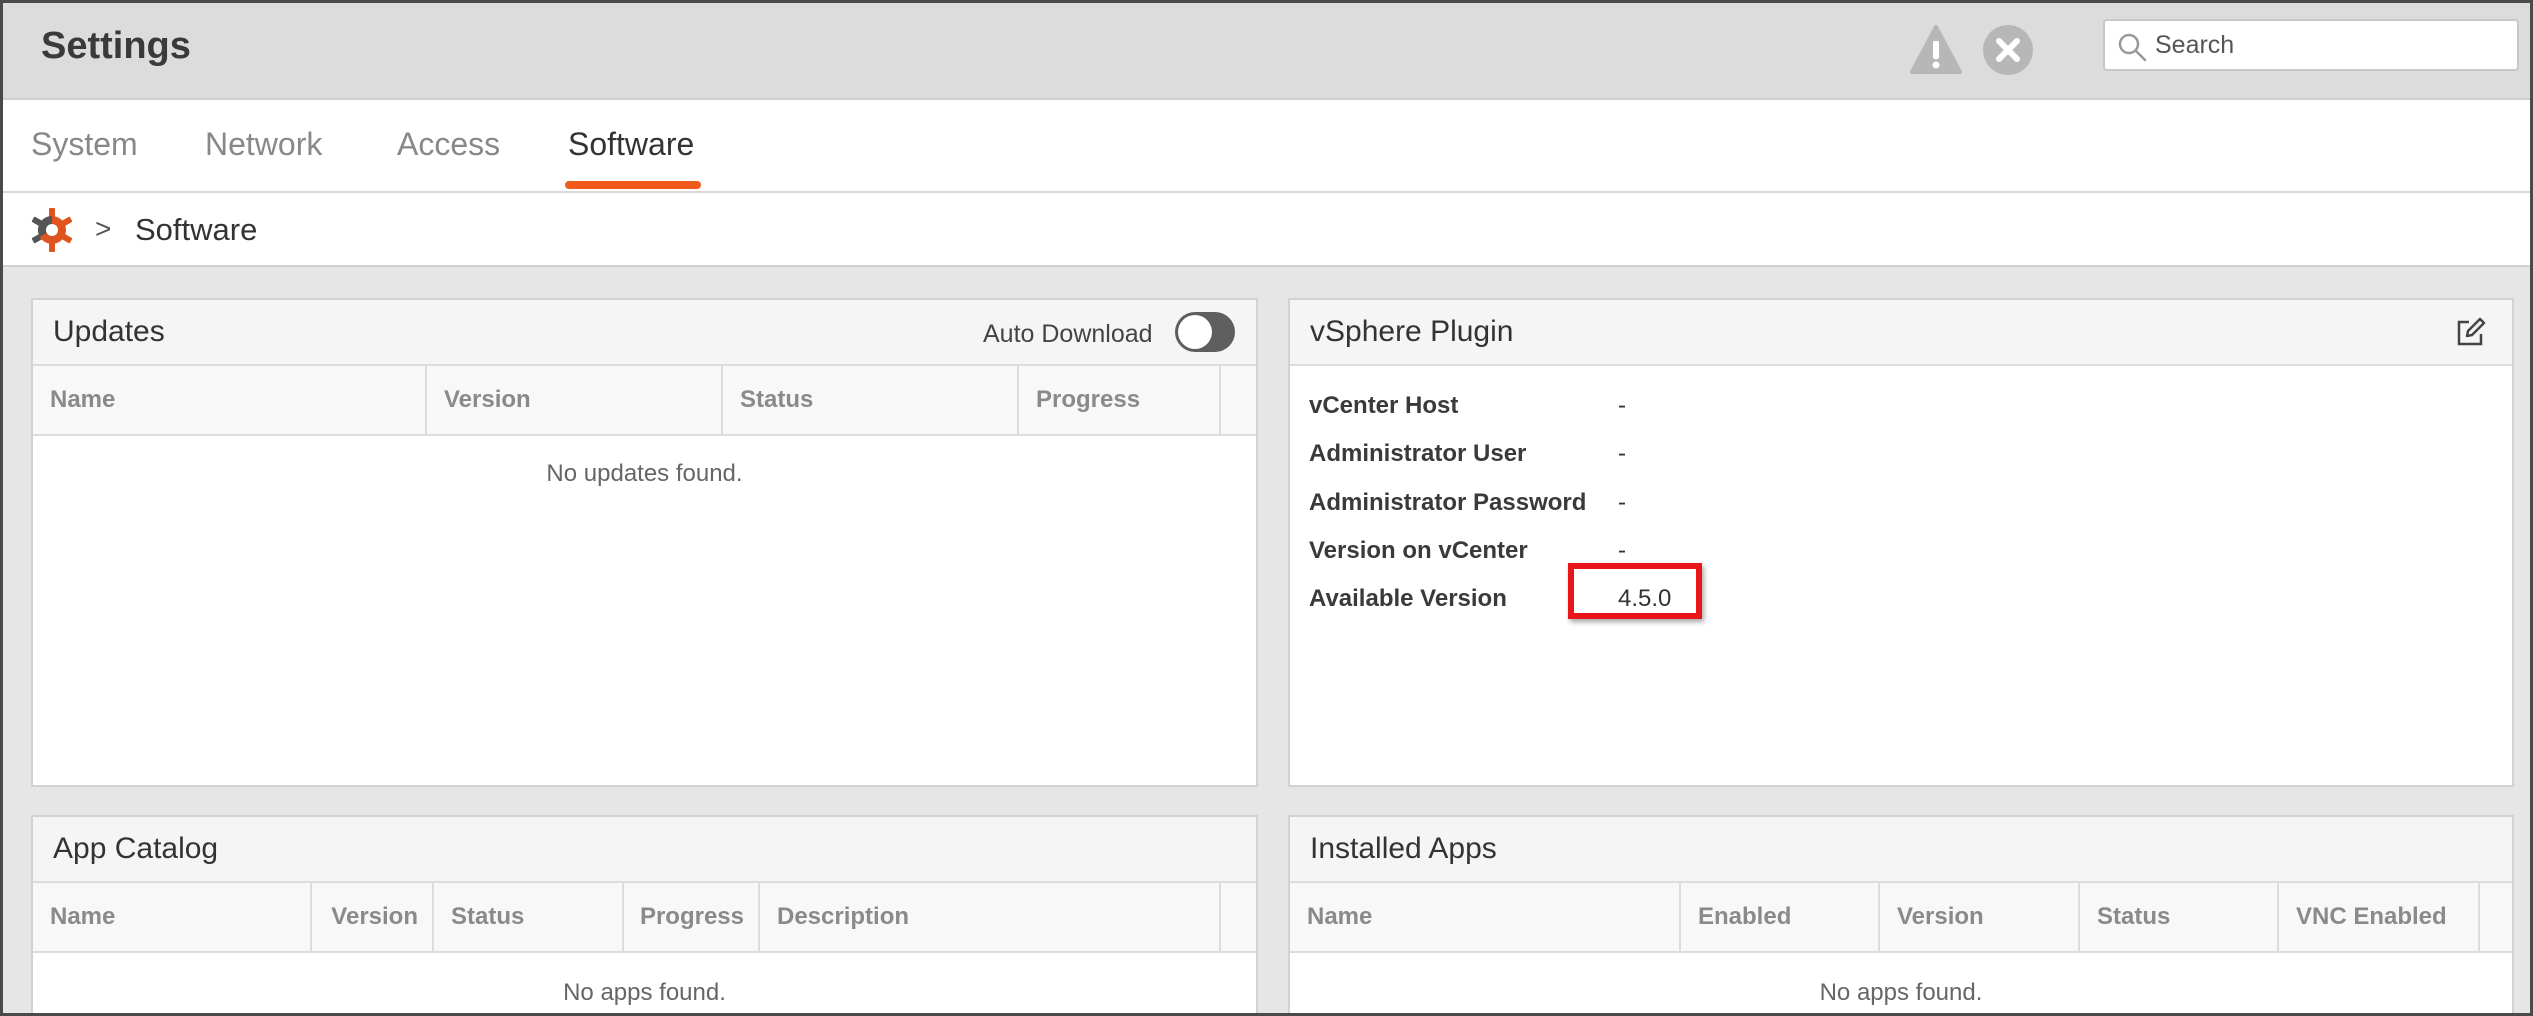 Image resolution: width=2533 pixels, height=1016 pixels. I want to click on updates-panel-header: Updates Auto Download, so click(644, 333).